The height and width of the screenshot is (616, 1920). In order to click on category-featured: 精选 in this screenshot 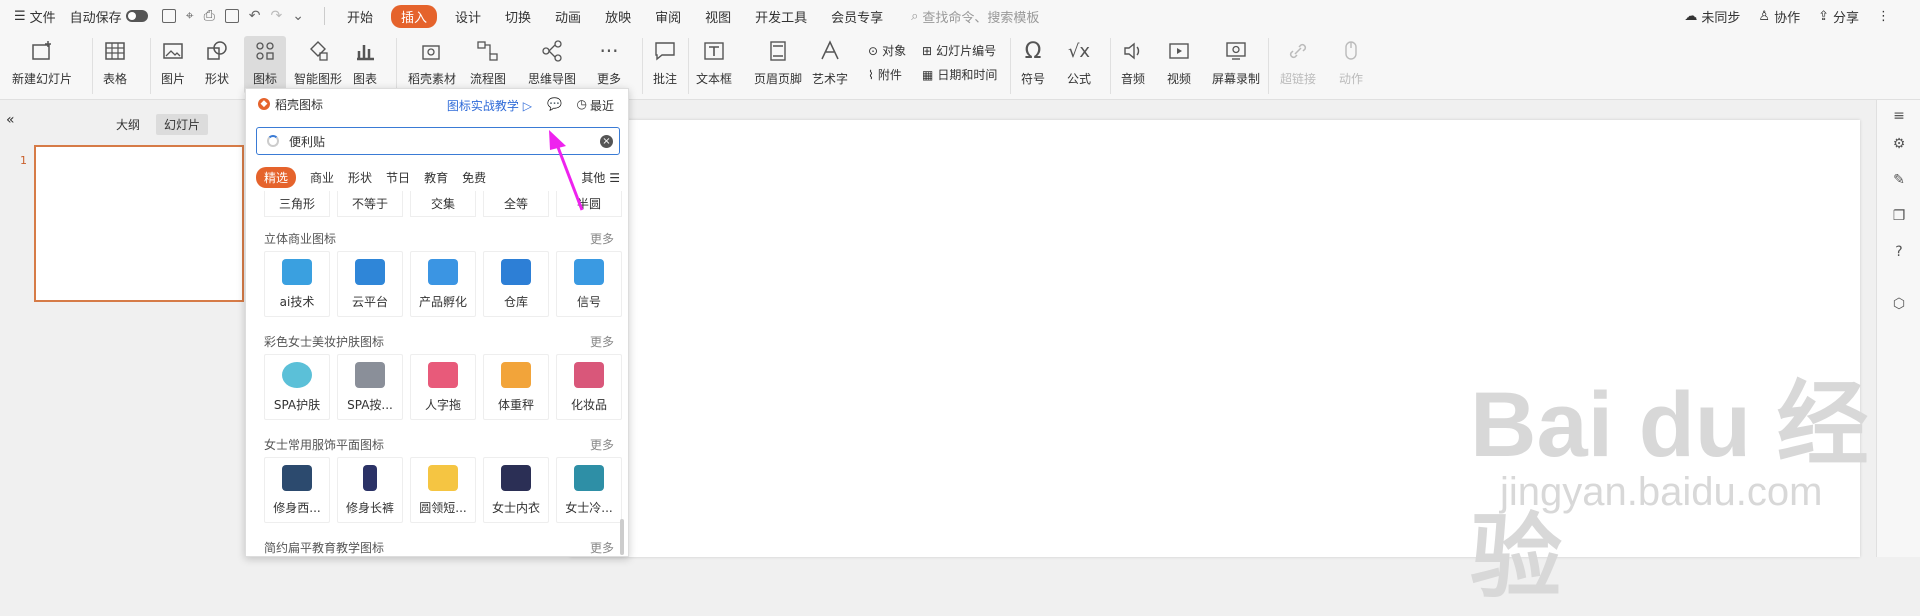, I will do `click(276, 177)`.